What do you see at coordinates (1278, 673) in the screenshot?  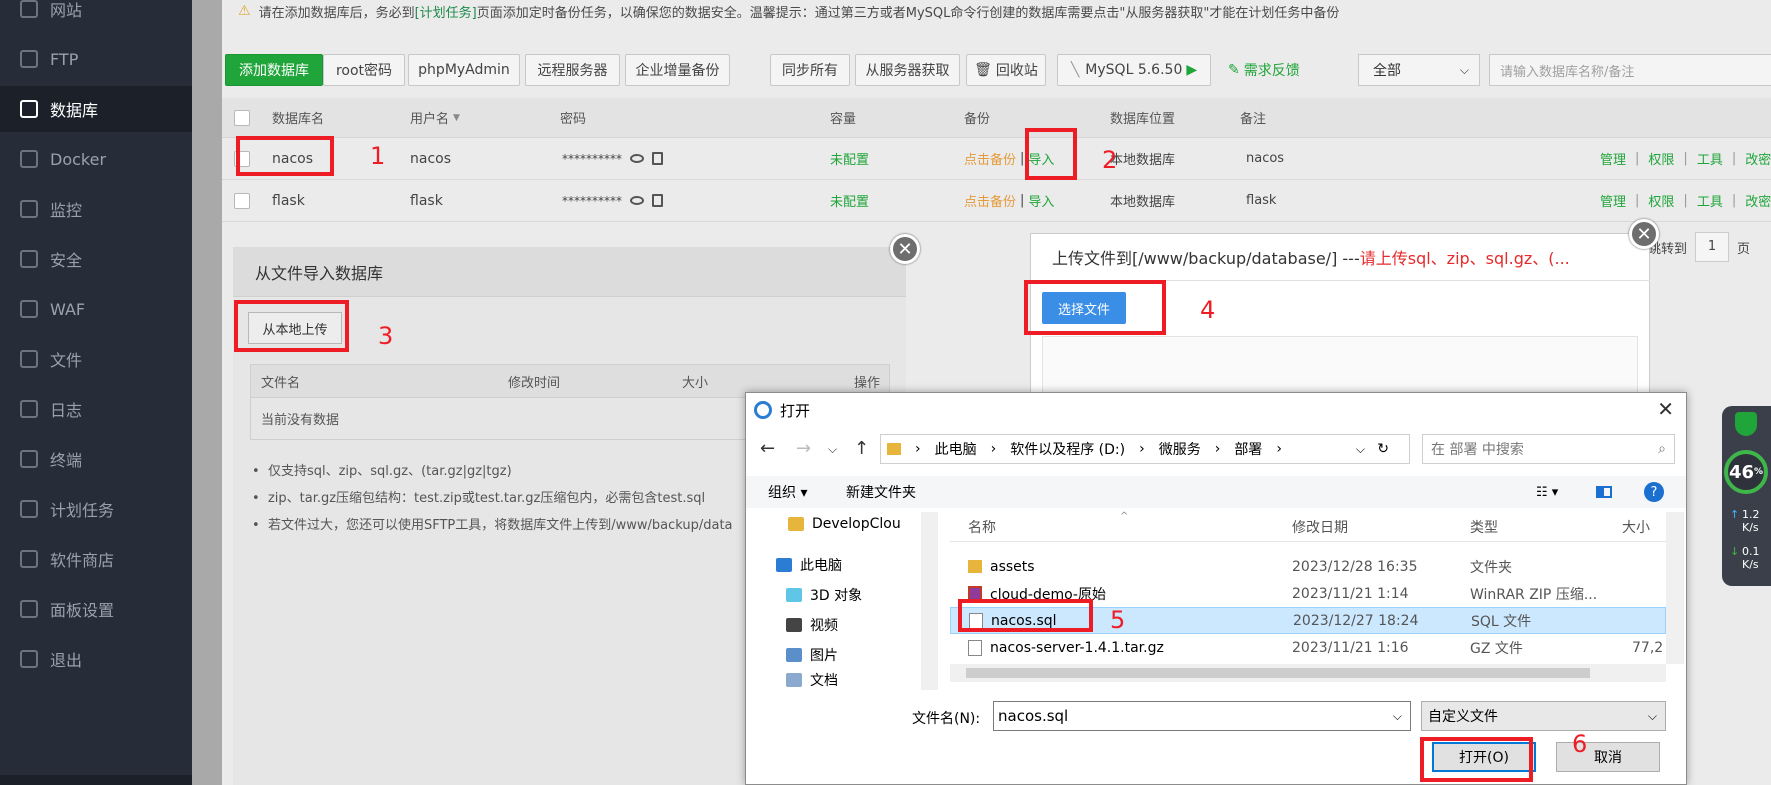 I see `hscroll-thumb` at bounding box center [1278, 673].